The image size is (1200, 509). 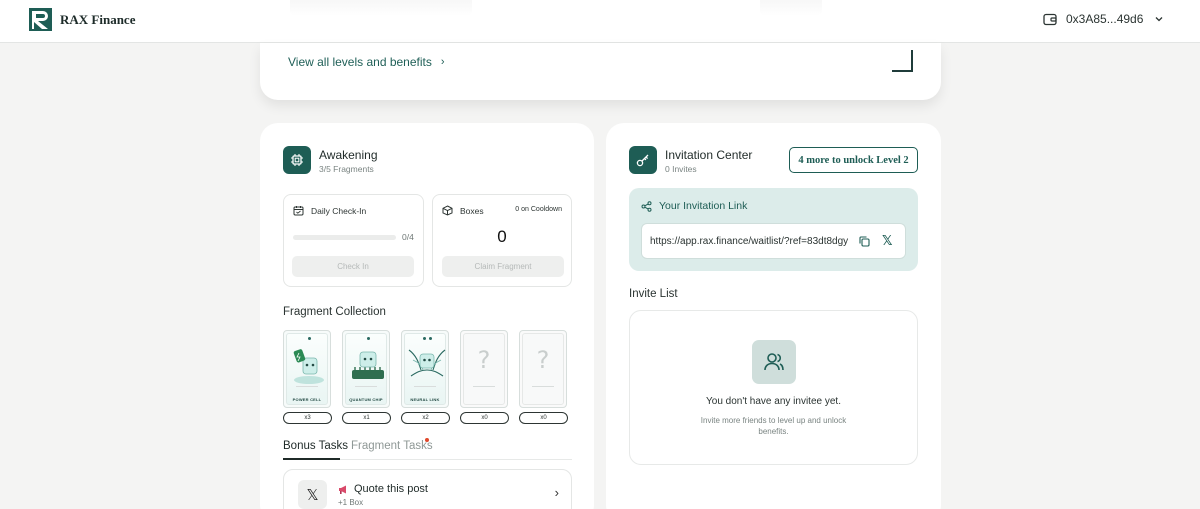 What do you see at coordinates (646, 206) in the screenshot?
I see `share-icon` at bounding box center [646, 206].